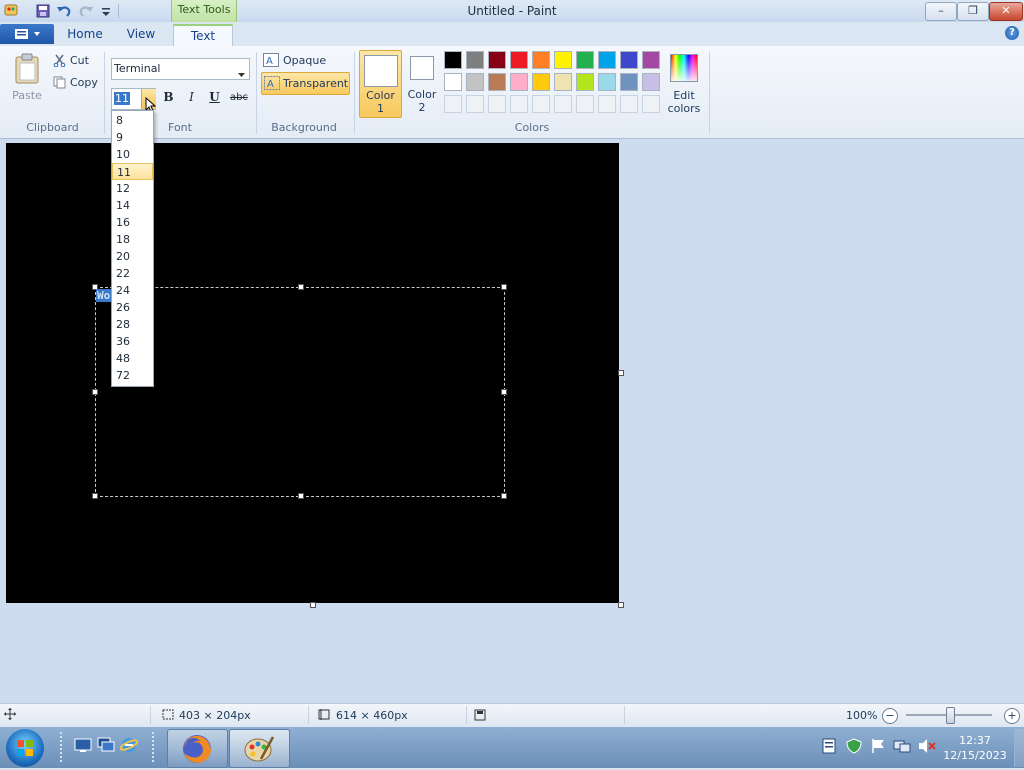 This screenshot has height=770, width=1024. Describe the element at coordinates (902, 746) in the screenshot. I see `tray-network-icon` at that location.